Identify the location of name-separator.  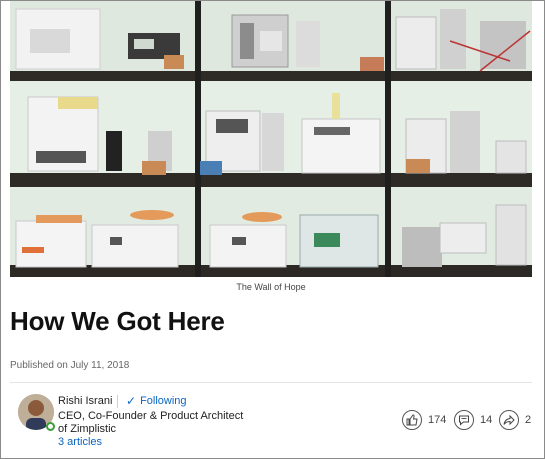
(117, 401).